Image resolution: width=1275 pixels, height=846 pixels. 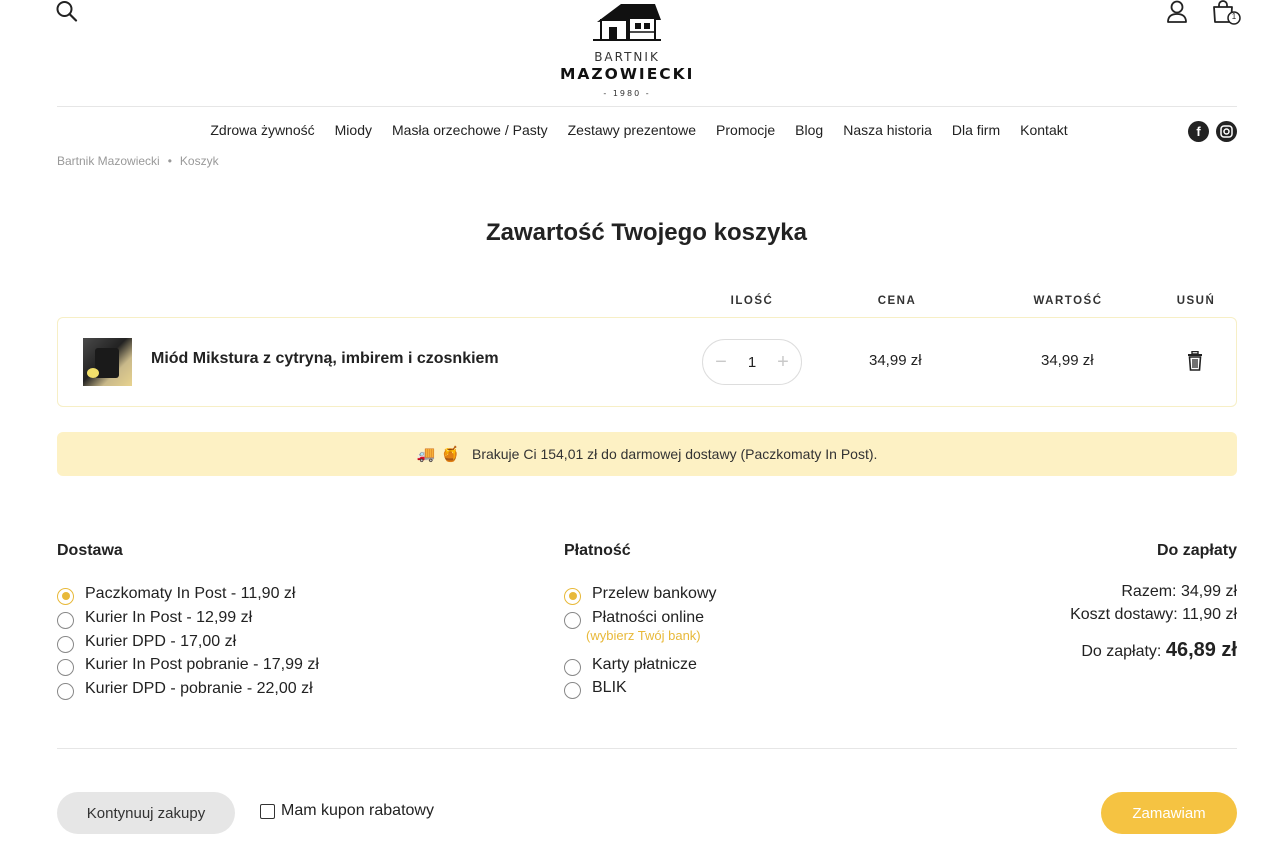 I want to click on logo-bee-house-icon, so click(x=627, y=22).